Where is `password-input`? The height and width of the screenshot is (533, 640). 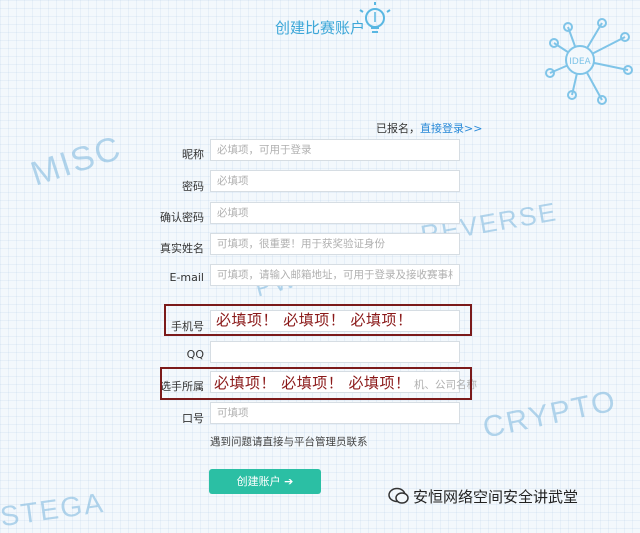
password-input is located at coordinates (335, 181).